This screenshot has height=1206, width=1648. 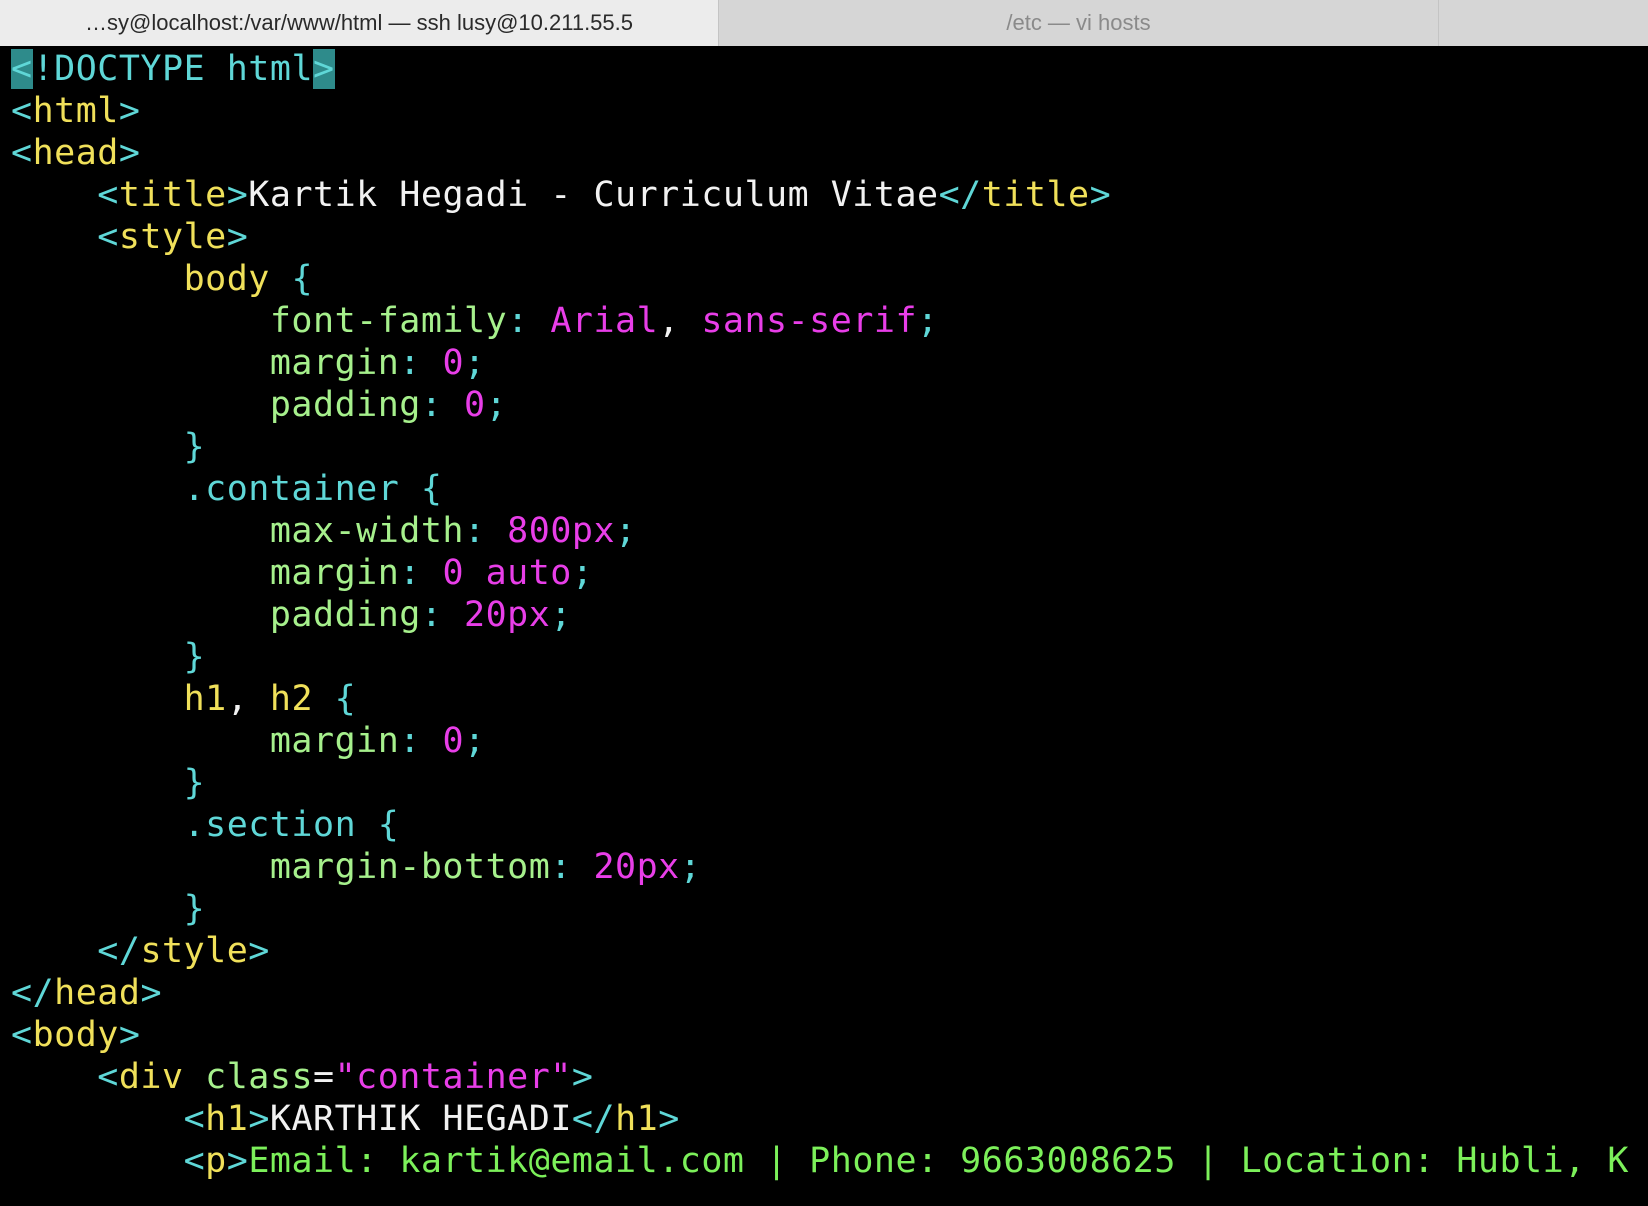 What do you see at coordinates (151, 279) in the screenshot?
I see `code-token: body` at bounding box center [151, 279].